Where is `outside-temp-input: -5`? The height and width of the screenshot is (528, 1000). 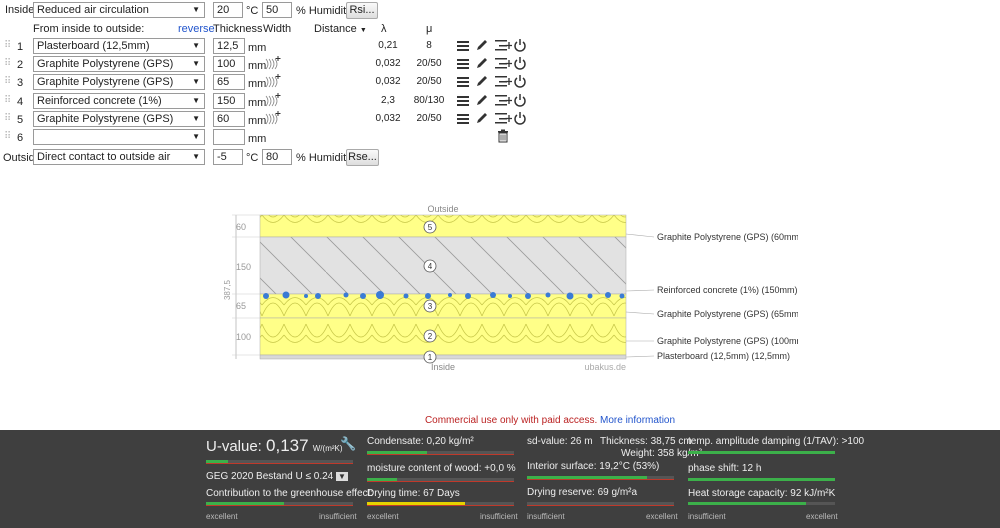
outside-temp-input: -5 is located at coordinates (228, 157).